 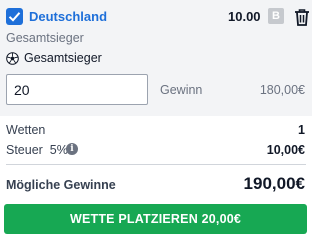 What do you see at coordinates (68, 16) in the screenshot?
I see `selection-name: Deutschland` at bounding box center [68, 16].